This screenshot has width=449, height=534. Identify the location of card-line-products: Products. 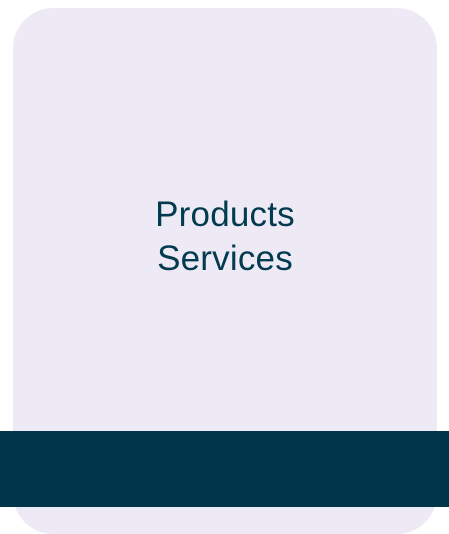
(225, 214).